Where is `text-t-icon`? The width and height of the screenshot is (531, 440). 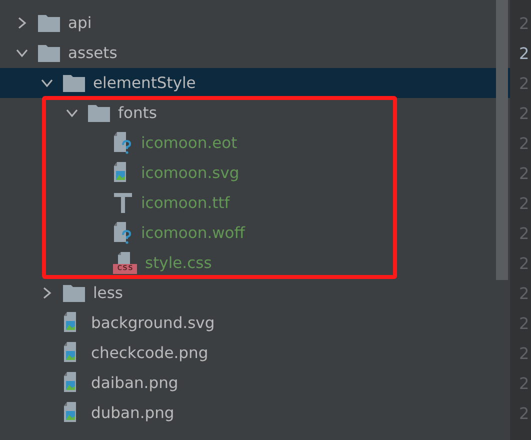
text-t-icon is located at coordinates (123, 203).